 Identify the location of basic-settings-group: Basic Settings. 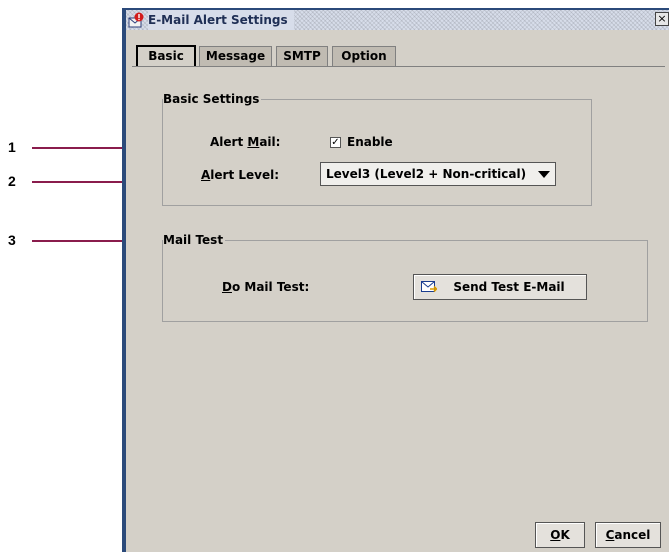
(377, 149).